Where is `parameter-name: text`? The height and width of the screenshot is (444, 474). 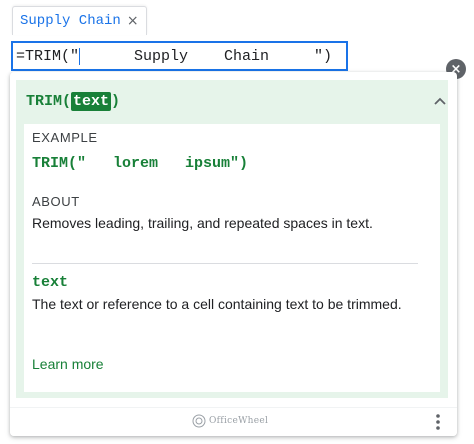
parameter-name: text is located at coordinates (50, 282).